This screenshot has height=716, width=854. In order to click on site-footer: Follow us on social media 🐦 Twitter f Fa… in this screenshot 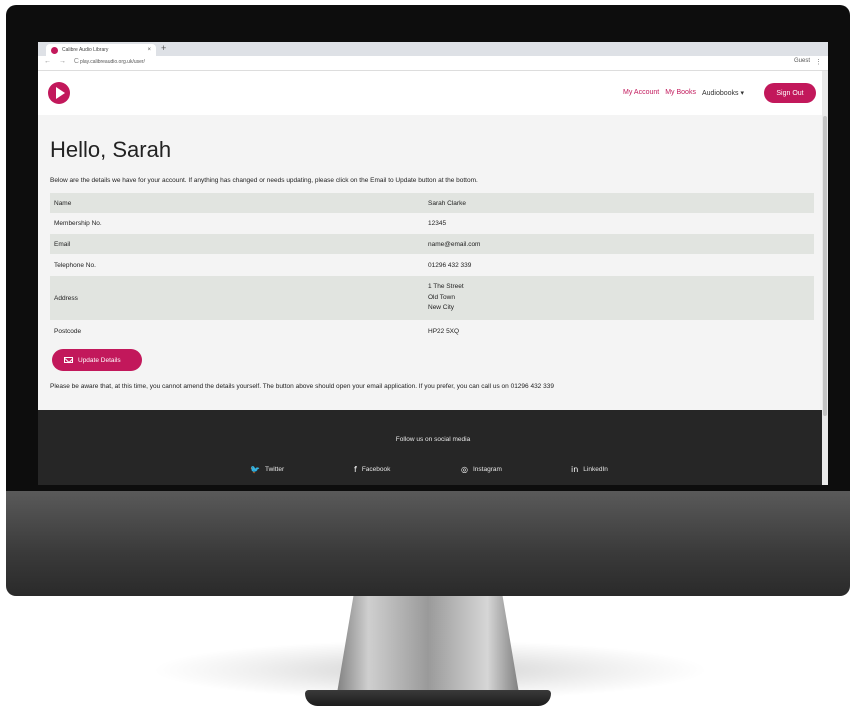, I will do `click(433, 447)`.